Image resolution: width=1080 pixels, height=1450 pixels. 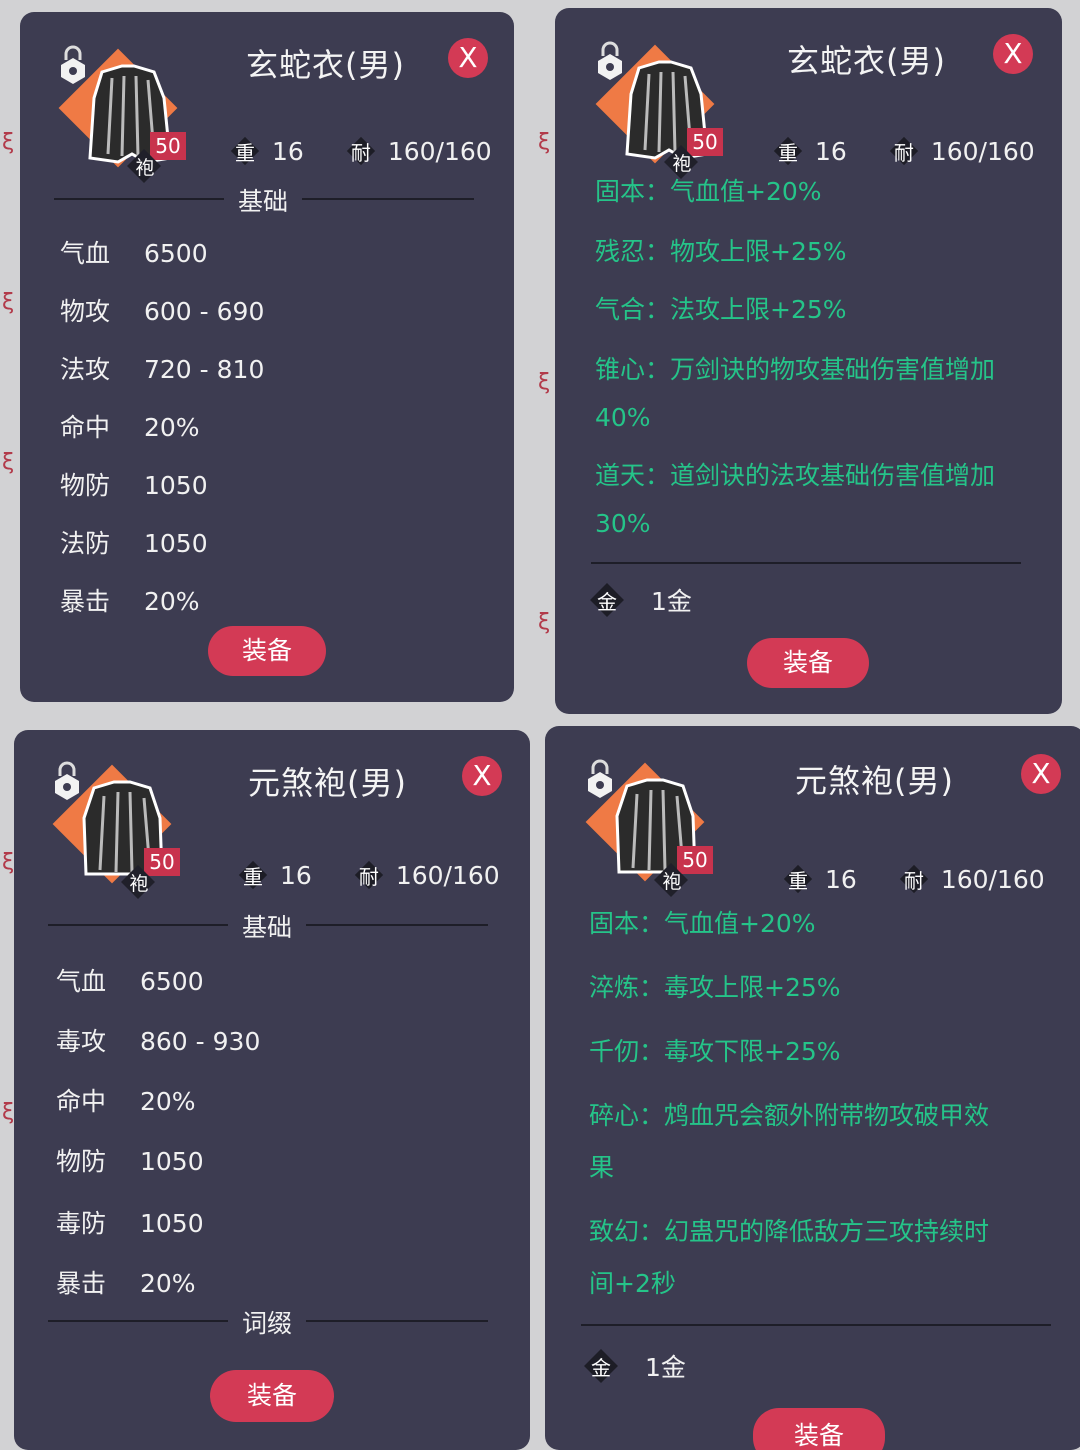 I want to click on effect-line: 道天：道剑诀的法攻基础伤害值增加, so click(x=795, y=475).